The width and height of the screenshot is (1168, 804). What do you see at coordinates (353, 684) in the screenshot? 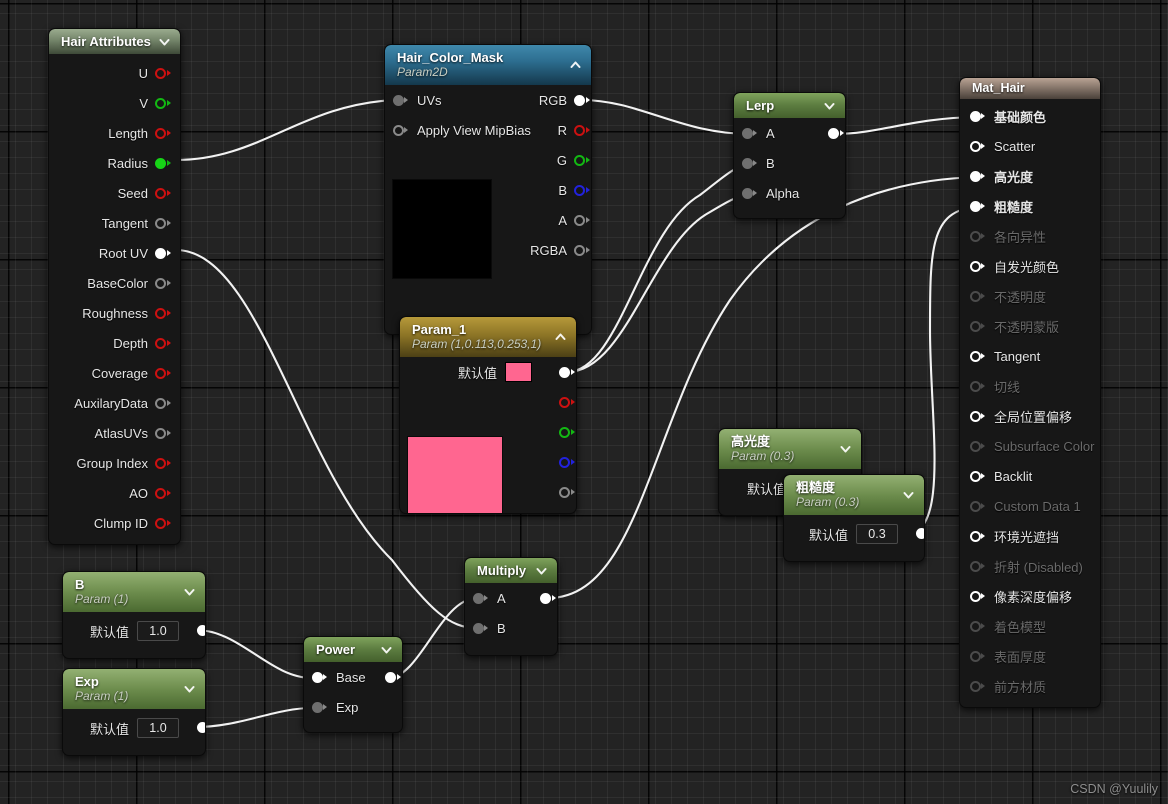
I see `node-power: Power Base Exp` at bounding box center [353, 684].